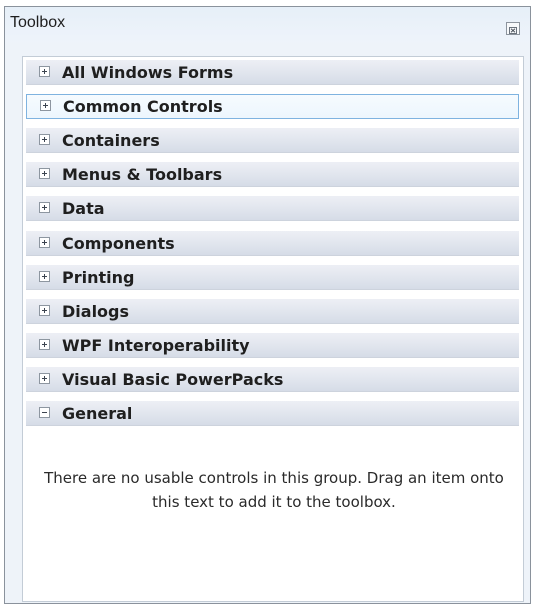 The width and height of the screenshot is (536, 608). I want to click on toolbox-group-all-windows-forms: All Windows Forms, so click(272, 72).